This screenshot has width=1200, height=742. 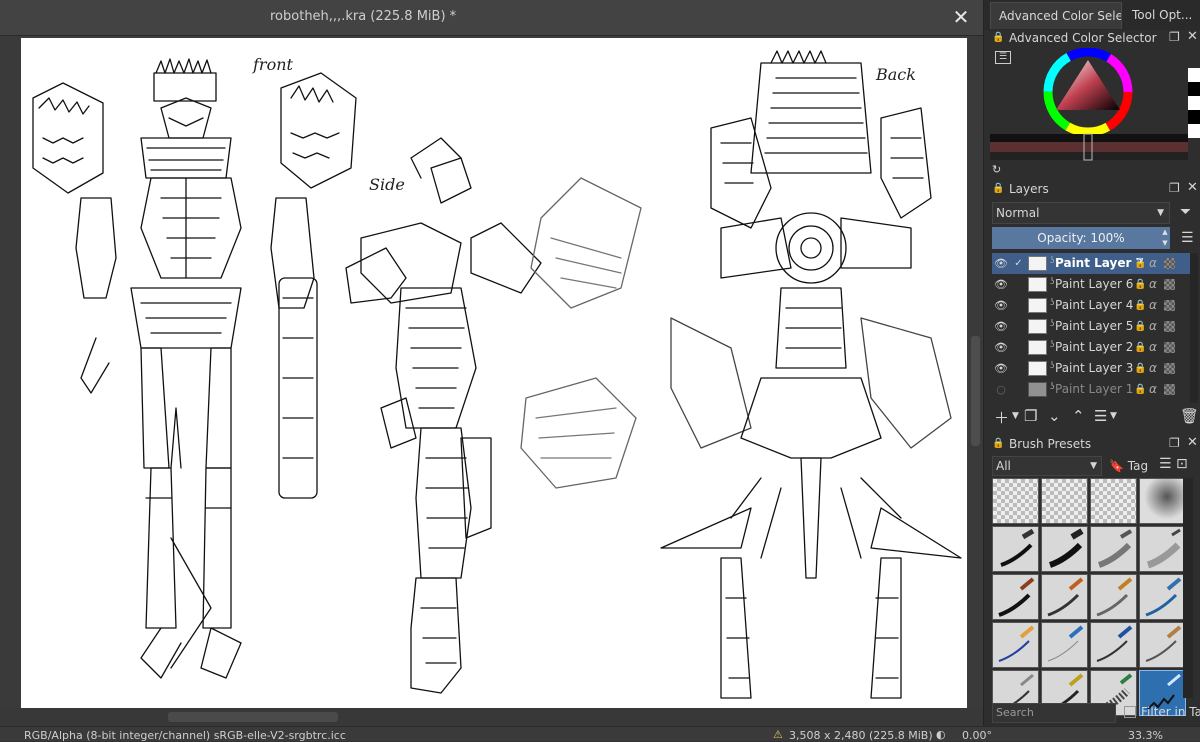 I want to click on brush-preset-airbrush, so click(x=1162, y=501).